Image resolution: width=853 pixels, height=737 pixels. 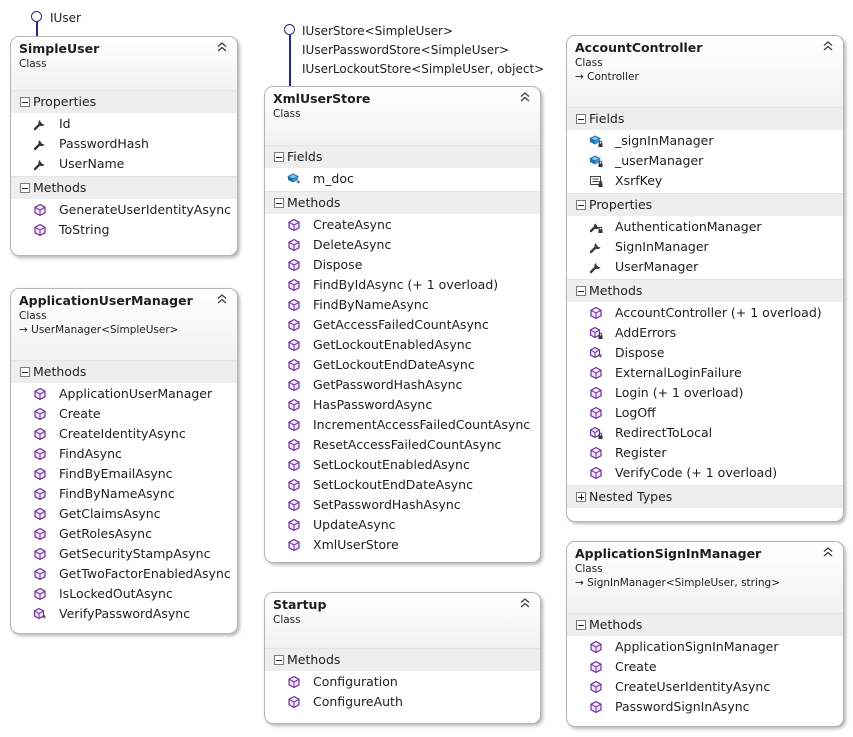 What do you see at coordinates (402, 445) in the screenshot?
I see `method-item: ResetAccessFailedCountAsync` at bounding box center [402, 445].